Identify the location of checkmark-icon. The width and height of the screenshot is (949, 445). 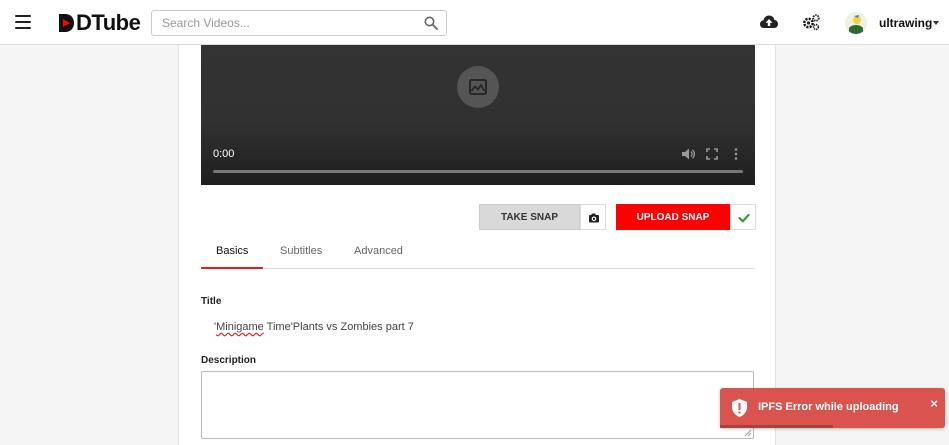
(743, 217).